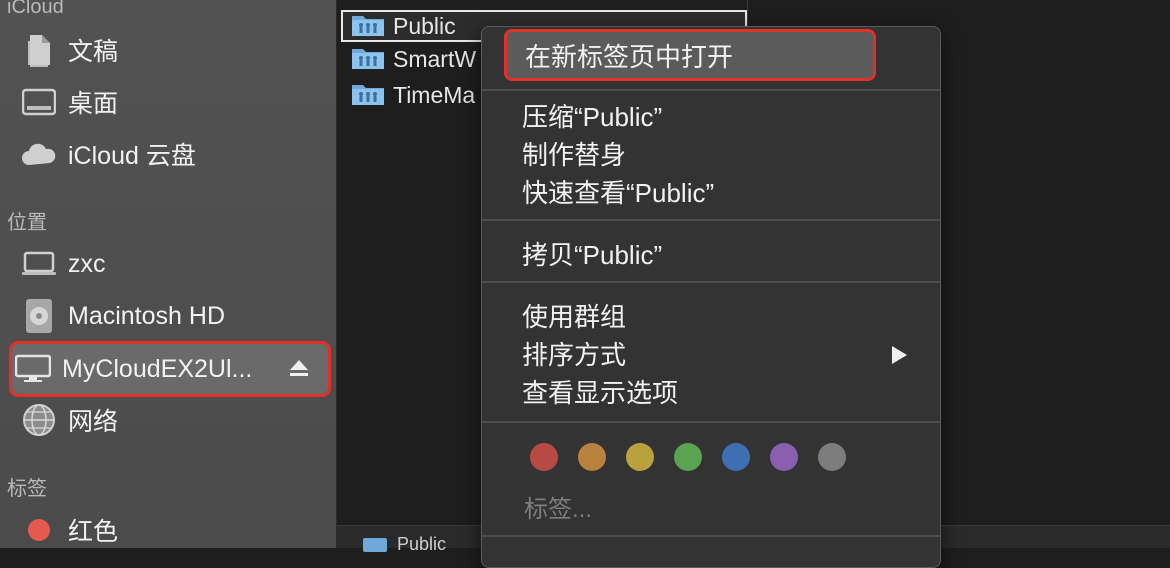  What do you see at coordinates (174, 530) in the screenshot?
I see `sidebar-item-tag-red: 红色` at bounding box center [174, 530].